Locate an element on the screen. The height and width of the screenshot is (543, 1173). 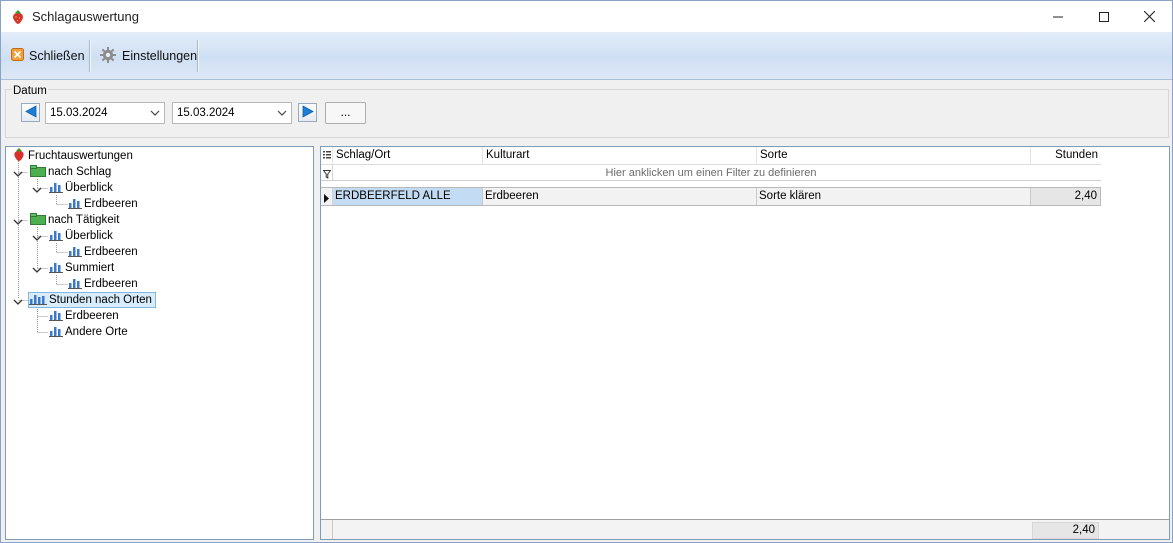
tree-item-label: nach Tätigkeit is located at coordinates (84, 220).